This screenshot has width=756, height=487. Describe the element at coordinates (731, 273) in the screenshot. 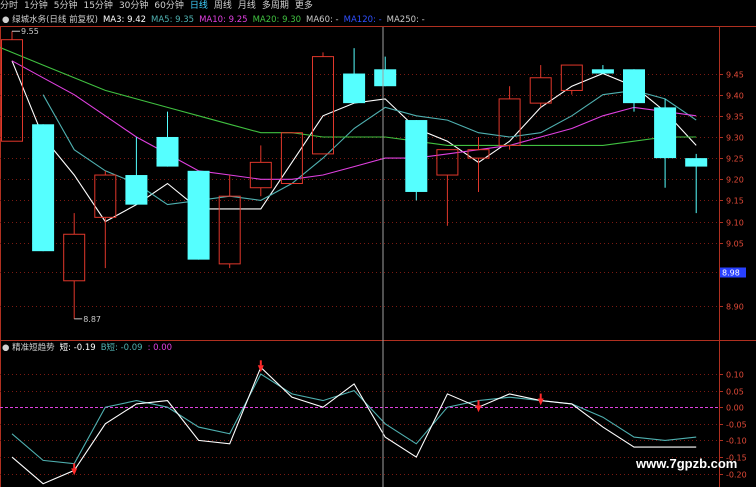

I see `price-tick-label: 8.98` at that location.